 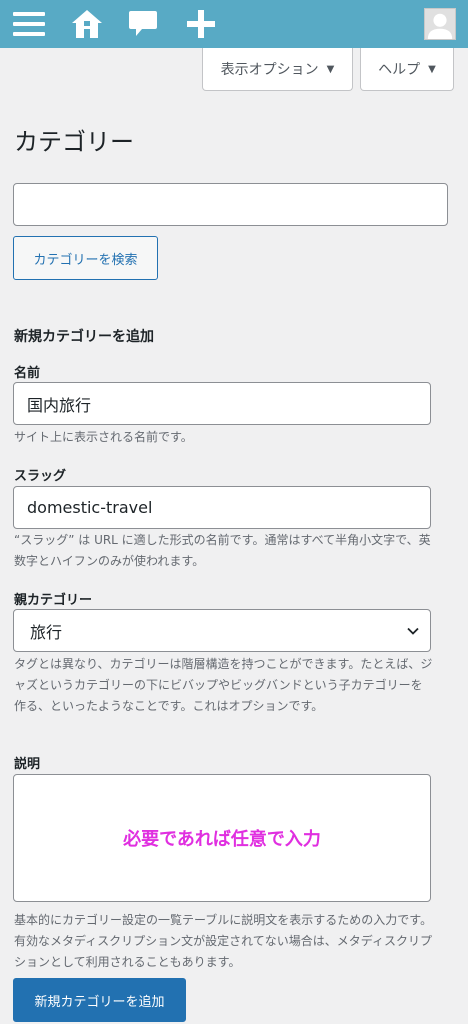 What do you see at coordinates (201, 24) in the screenshot?
I see `plus-icon` at bounding box center [201, 24].